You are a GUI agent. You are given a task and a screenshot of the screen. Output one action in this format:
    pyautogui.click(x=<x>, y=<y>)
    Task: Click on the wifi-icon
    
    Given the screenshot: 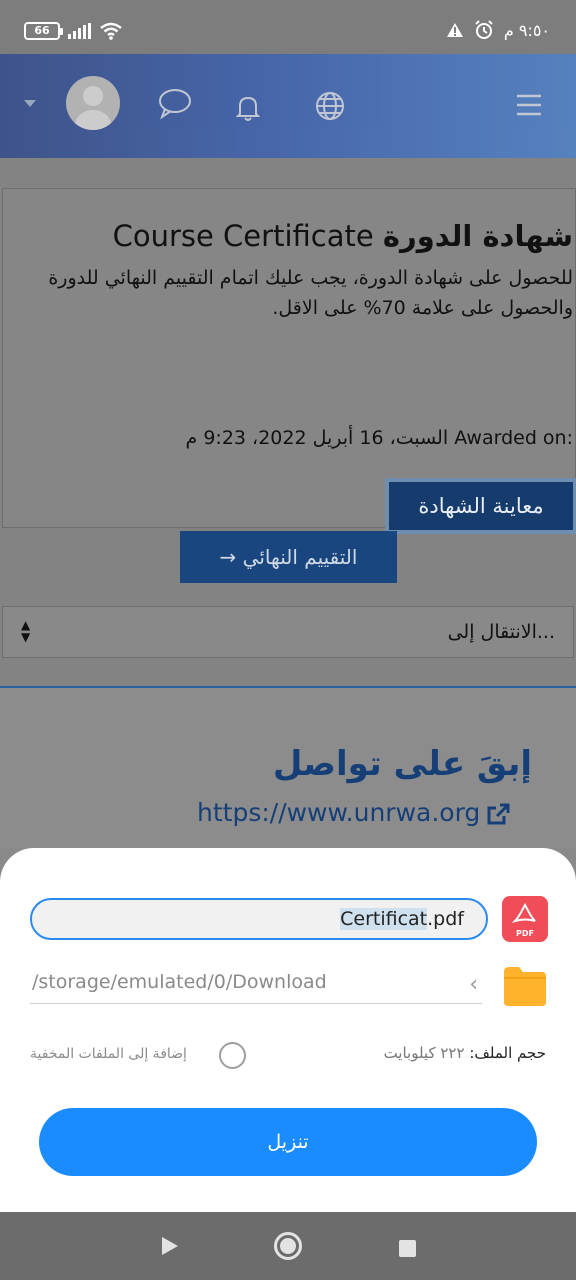 What is the action you would take?
    pyautogui.click(x=111, y=31)
    